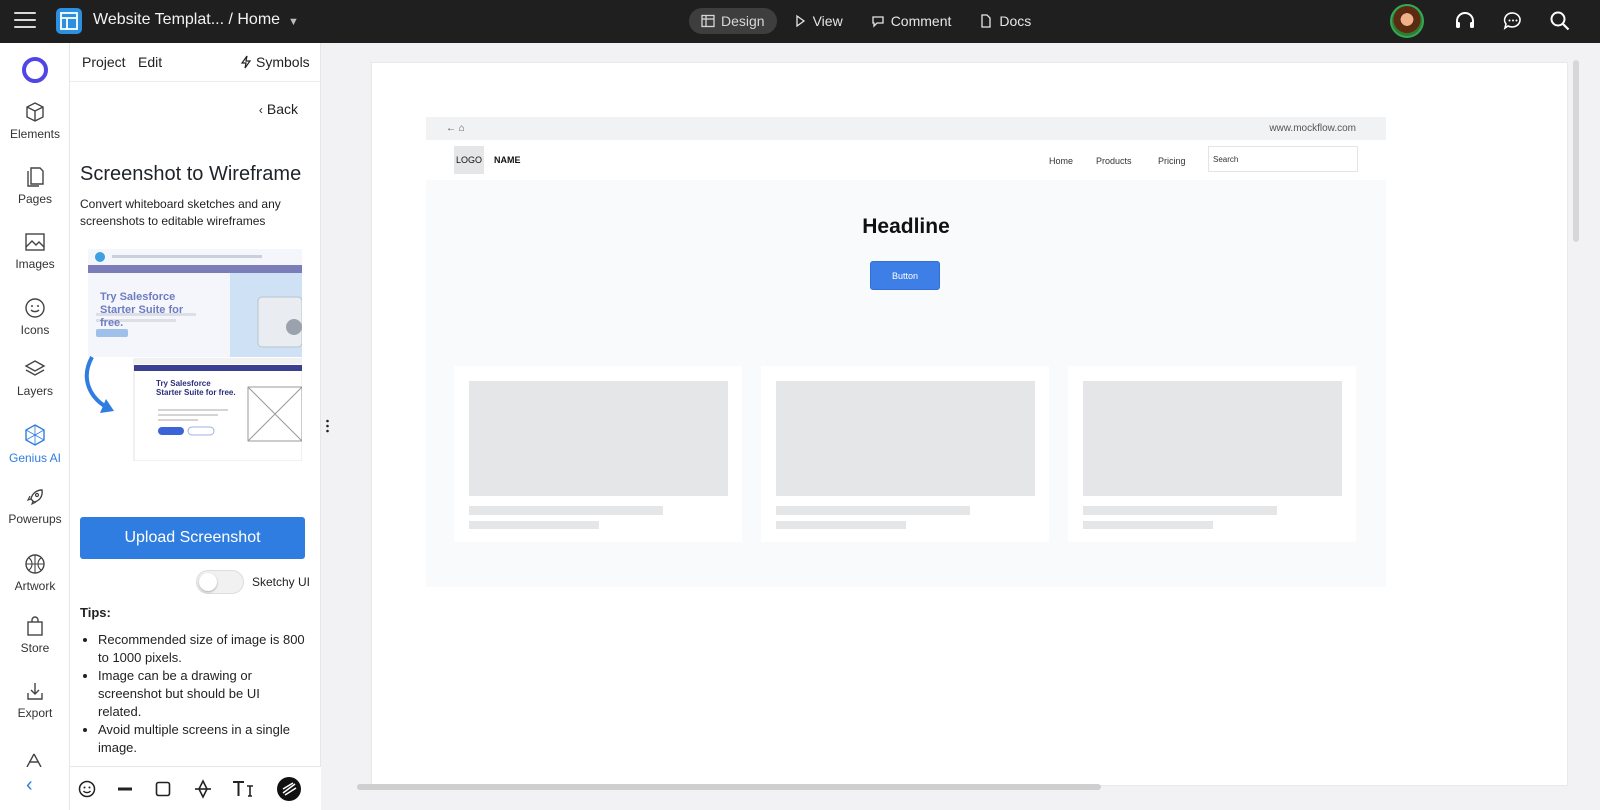  I want to click on wireframe-headline: Headline, so click(906, 227).